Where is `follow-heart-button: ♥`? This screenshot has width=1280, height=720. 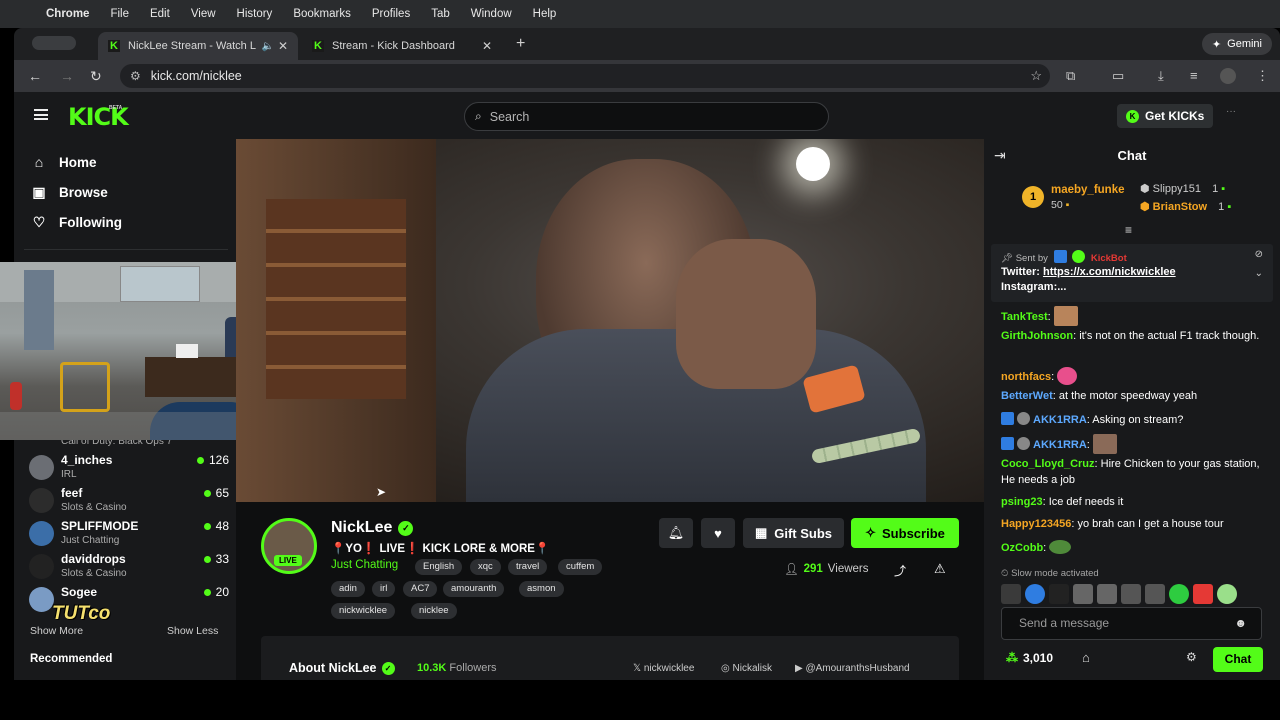 follow-heart-button: ♥ is located at coordinates (718, 533).